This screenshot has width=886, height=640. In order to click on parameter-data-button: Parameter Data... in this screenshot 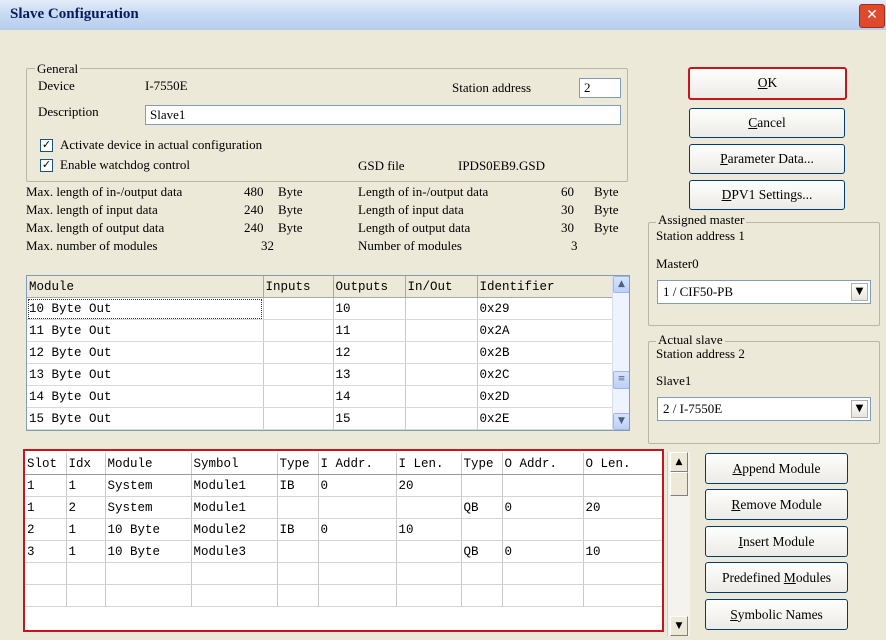, I will do `click(767, 159)`.